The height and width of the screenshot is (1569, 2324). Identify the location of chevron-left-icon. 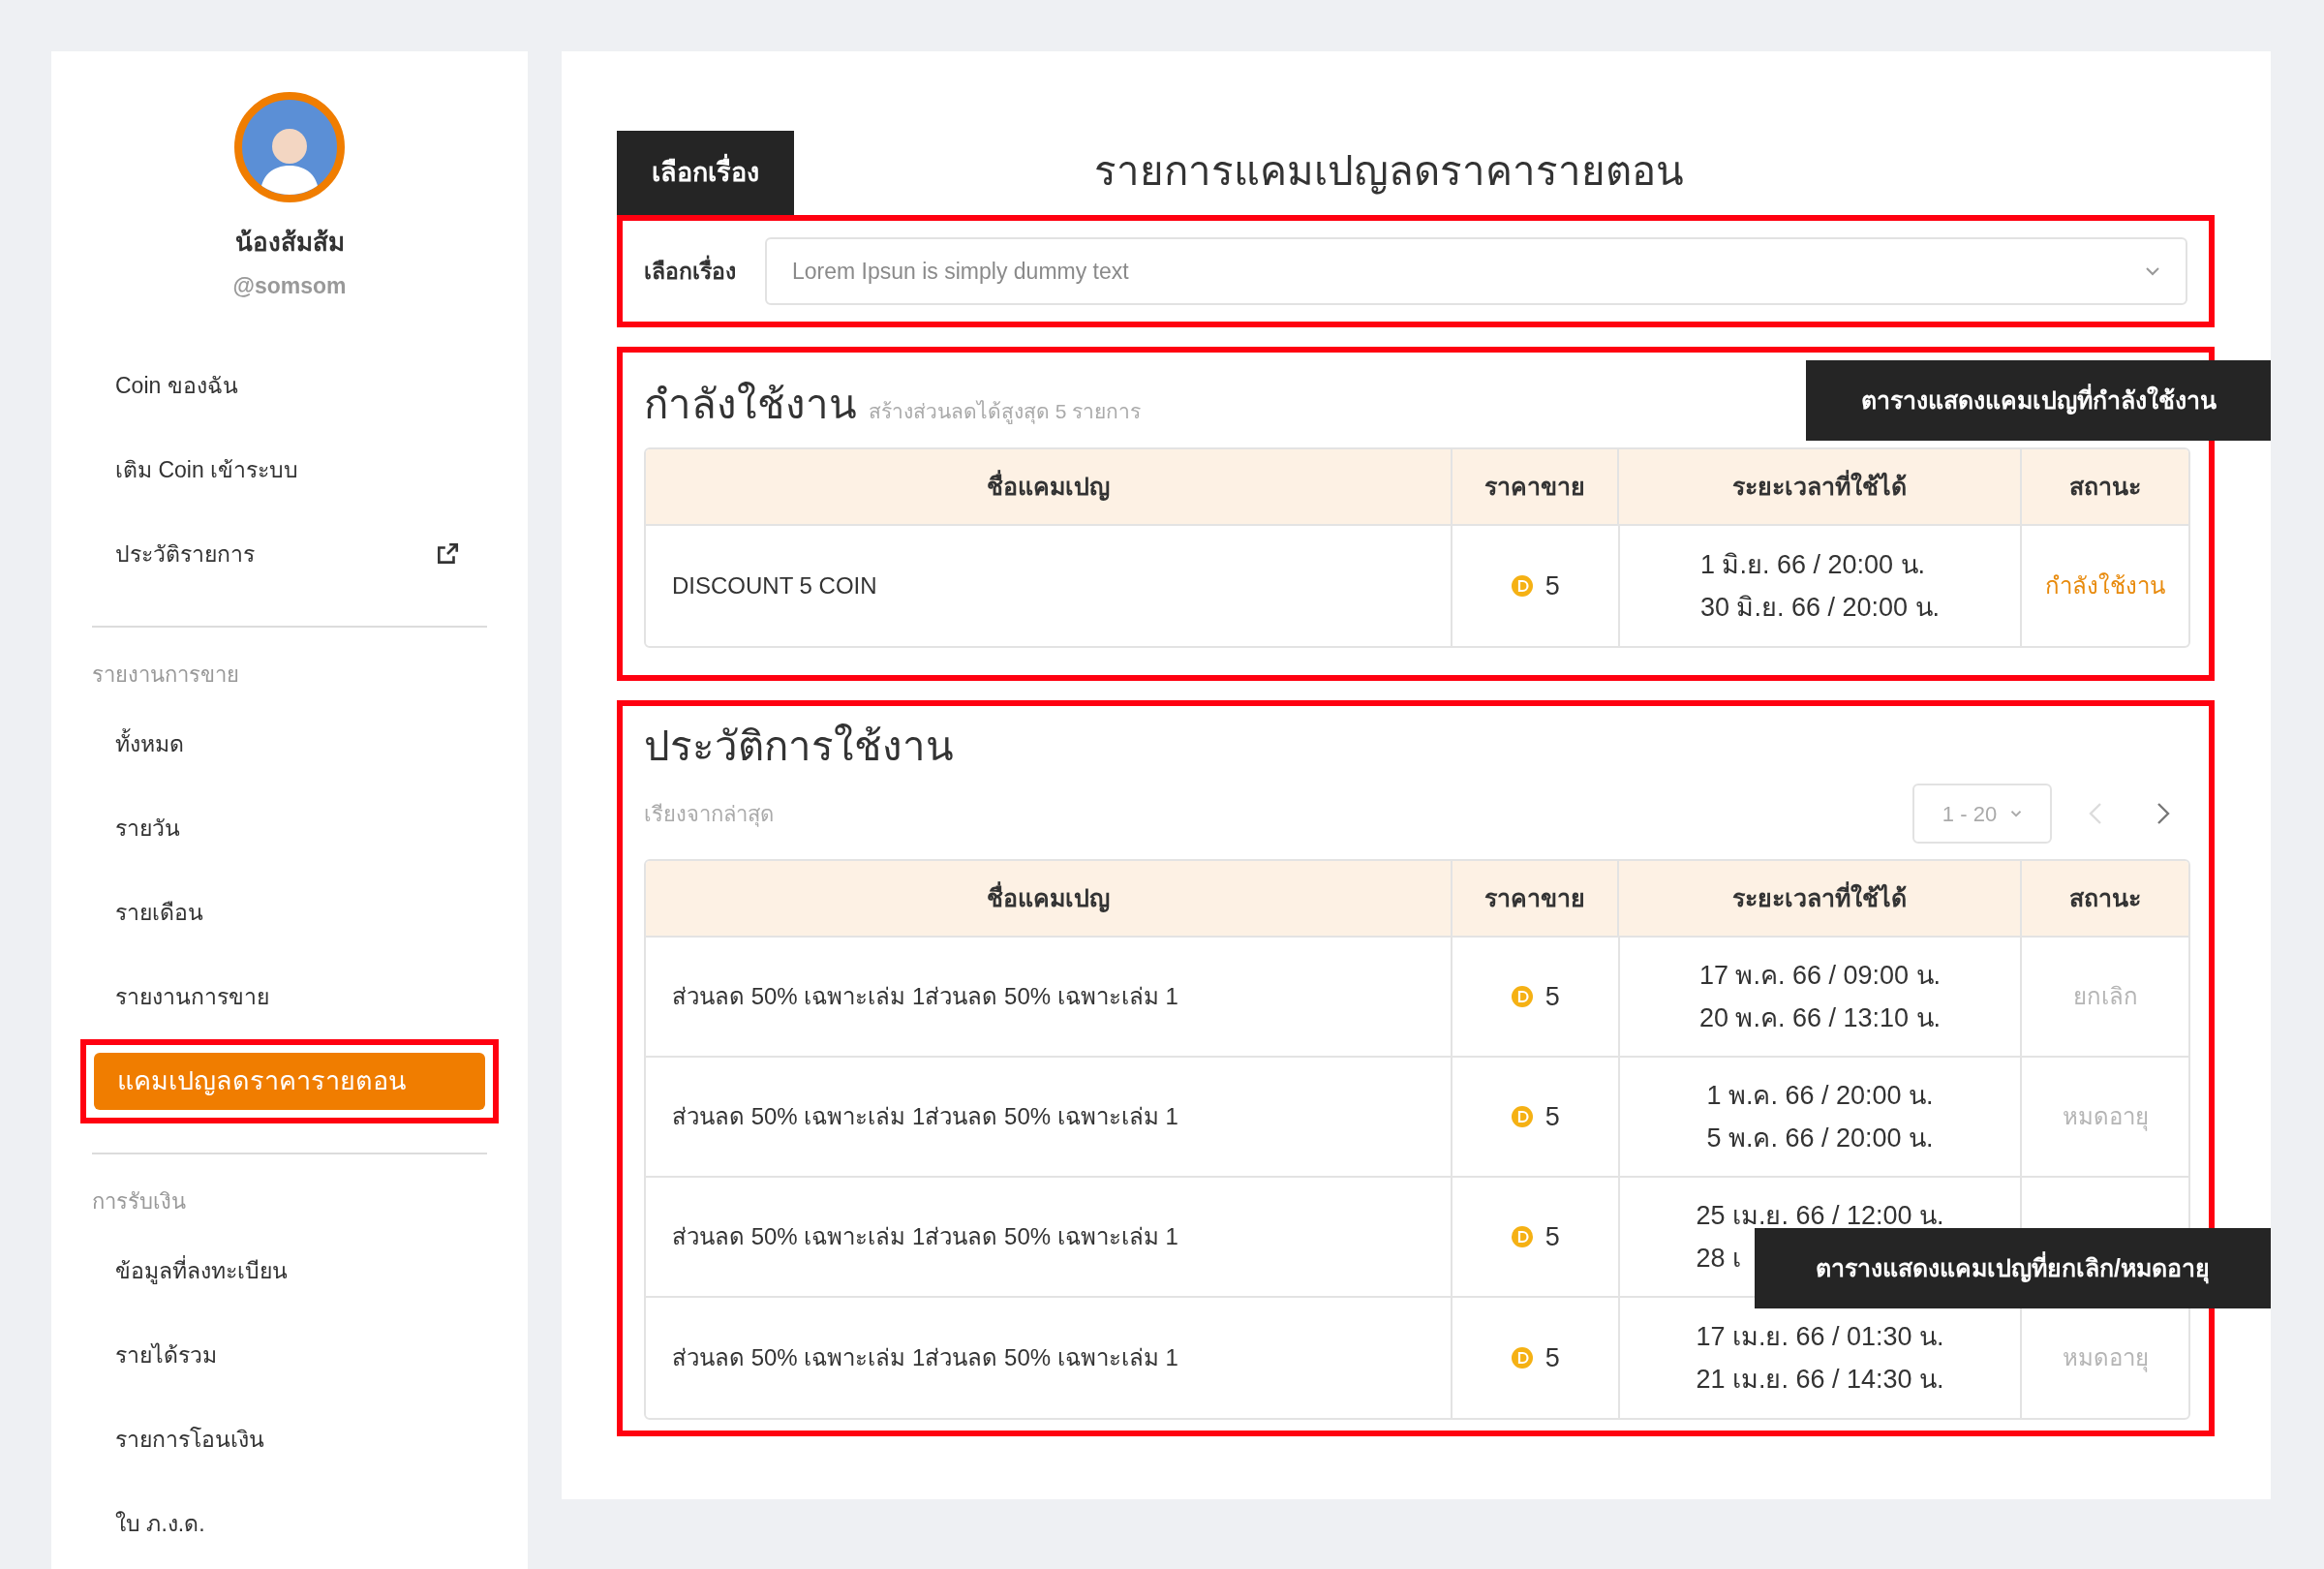
(2096, 813).